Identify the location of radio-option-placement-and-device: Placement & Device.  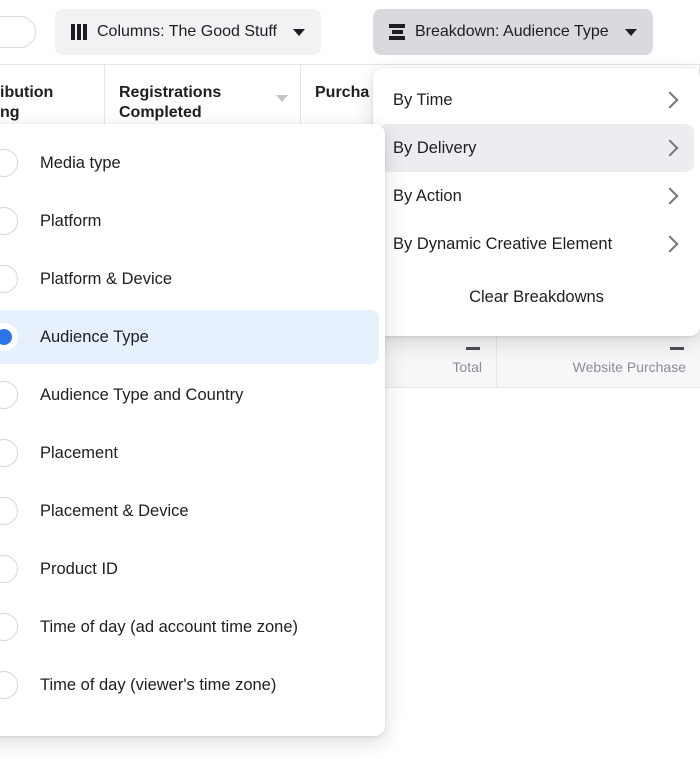
(189, 511).